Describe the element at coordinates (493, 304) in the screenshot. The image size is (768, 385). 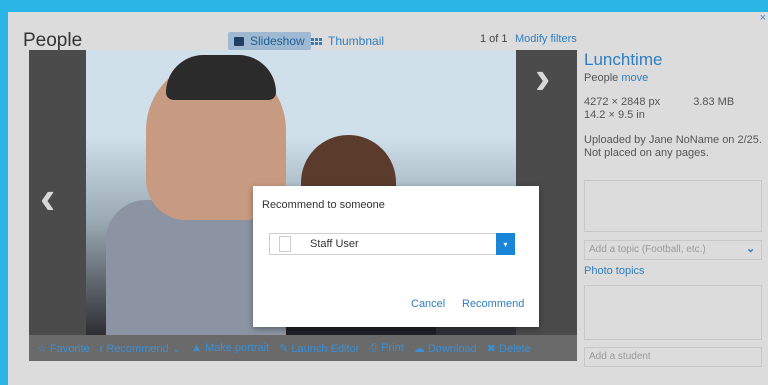
I see `recommend-submit-button: Recommend` at that location.